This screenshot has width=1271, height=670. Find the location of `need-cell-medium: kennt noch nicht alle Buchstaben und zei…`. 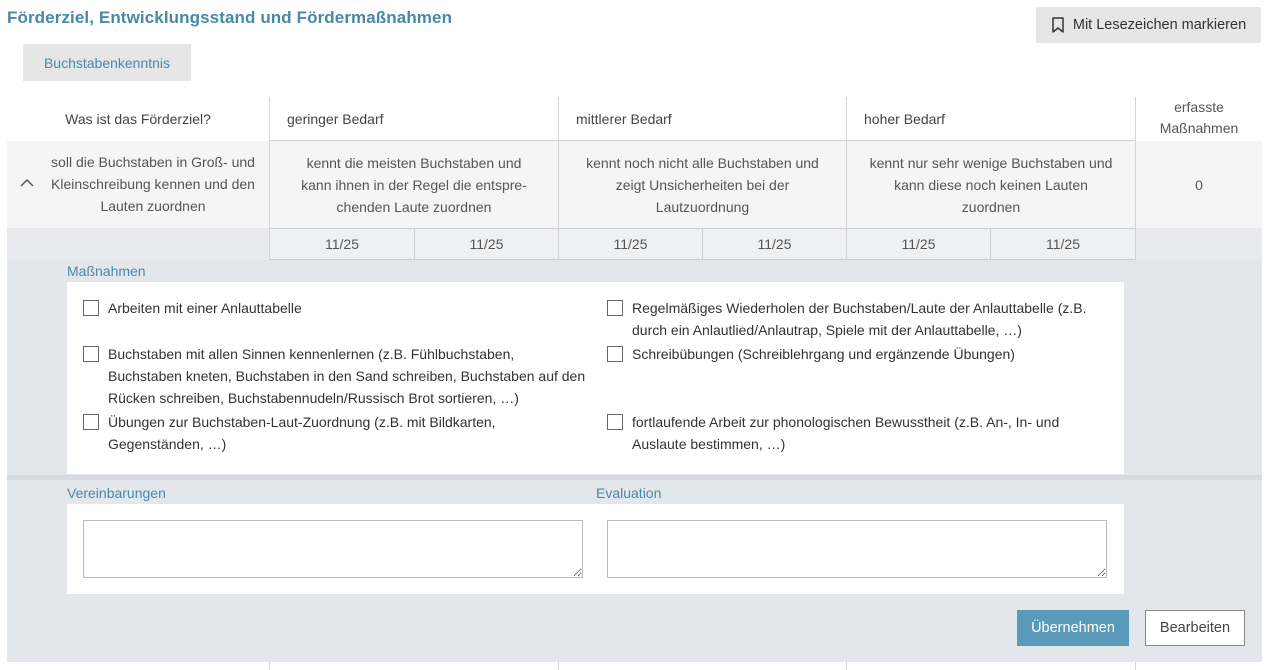

need-cell-medium: kennt noch nicht alle Buchstaben und zei… is located at coordinates (702, 184).